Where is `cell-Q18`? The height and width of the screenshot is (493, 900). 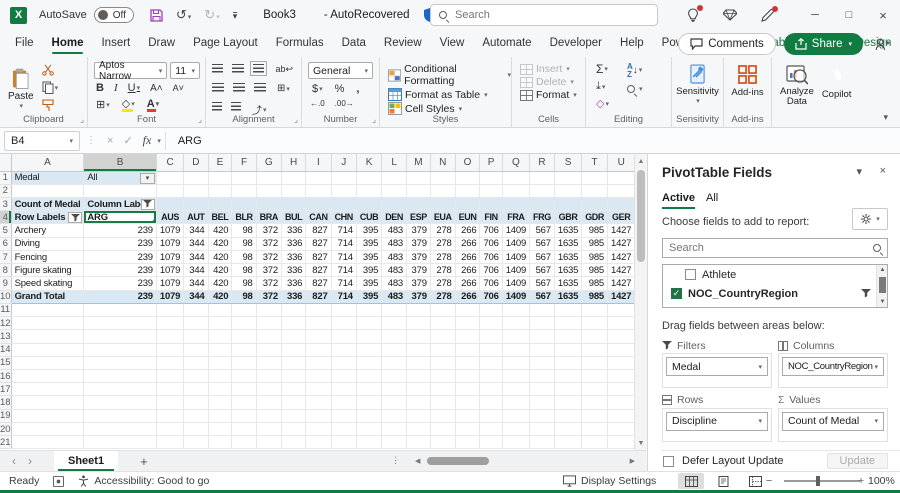 cell-Q18 is located at coordinates (516, 402).